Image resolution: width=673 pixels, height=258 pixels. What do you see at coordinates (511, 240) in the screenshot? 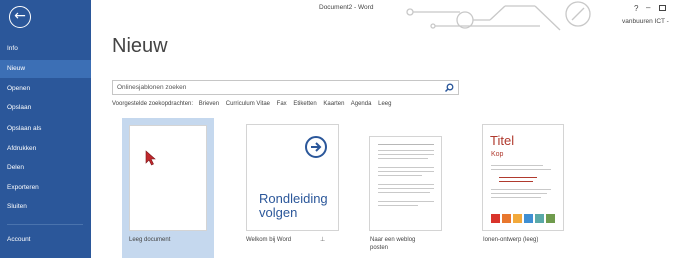
I see `template-label: Ionen-ontwerp (leeg)` at bounding box center [511, 240].